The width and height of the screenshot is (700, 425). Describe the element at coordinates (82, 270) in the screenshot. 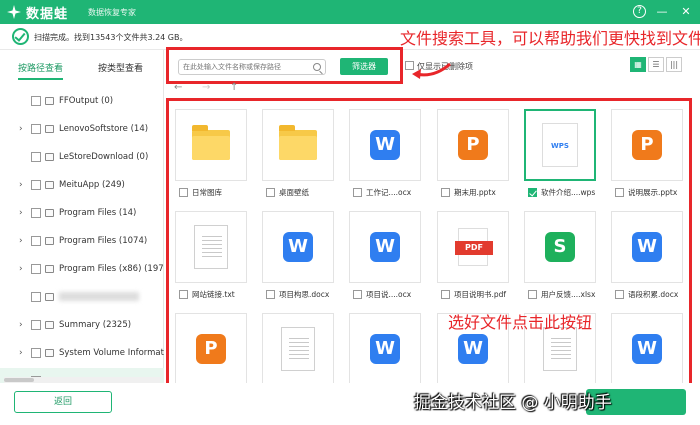

I see `tree-item: › Program Files (x86) (1976` at that location.